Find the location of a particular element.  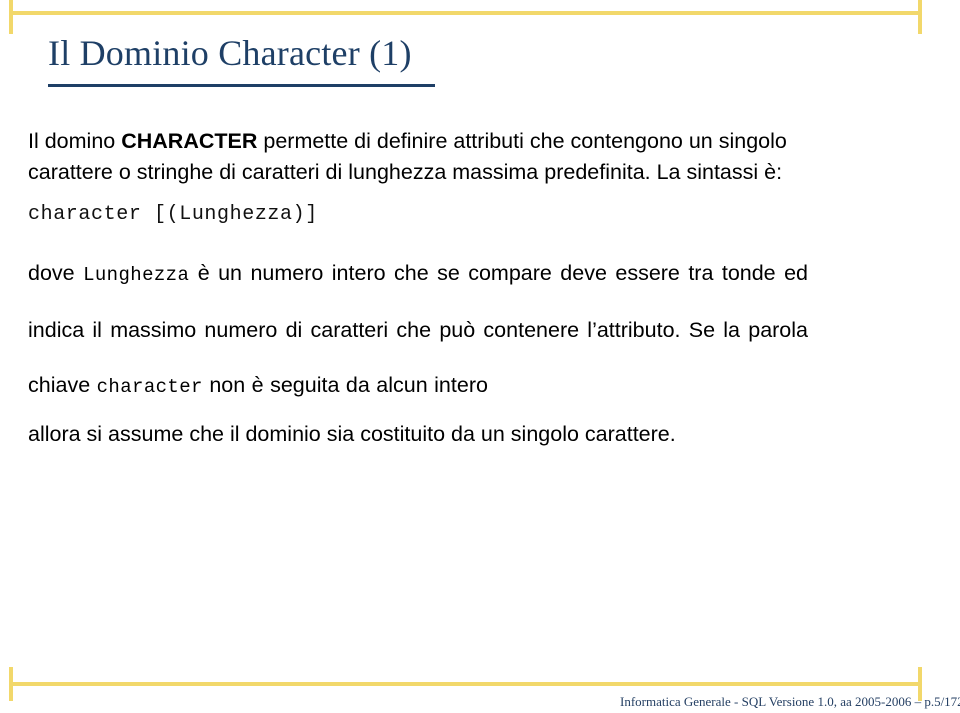

definition-text-part3: non è seguita da alcun intero is located at coordinates (345, 385).